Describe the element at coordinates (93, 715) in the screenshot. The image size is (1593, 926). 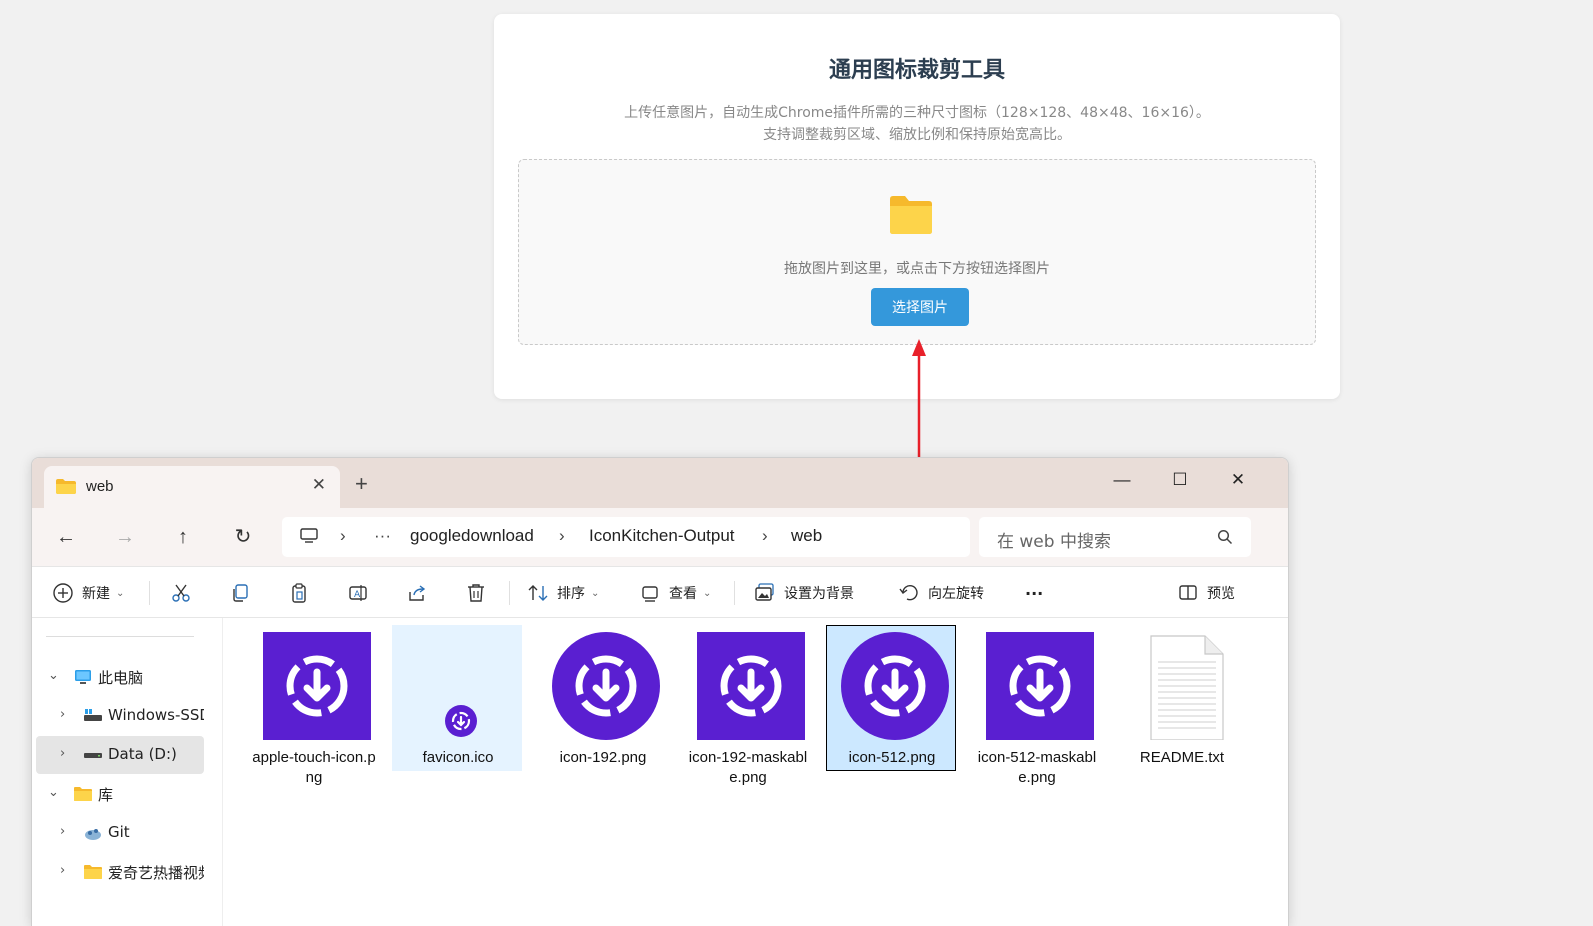
I see `drive-icon` at that location.